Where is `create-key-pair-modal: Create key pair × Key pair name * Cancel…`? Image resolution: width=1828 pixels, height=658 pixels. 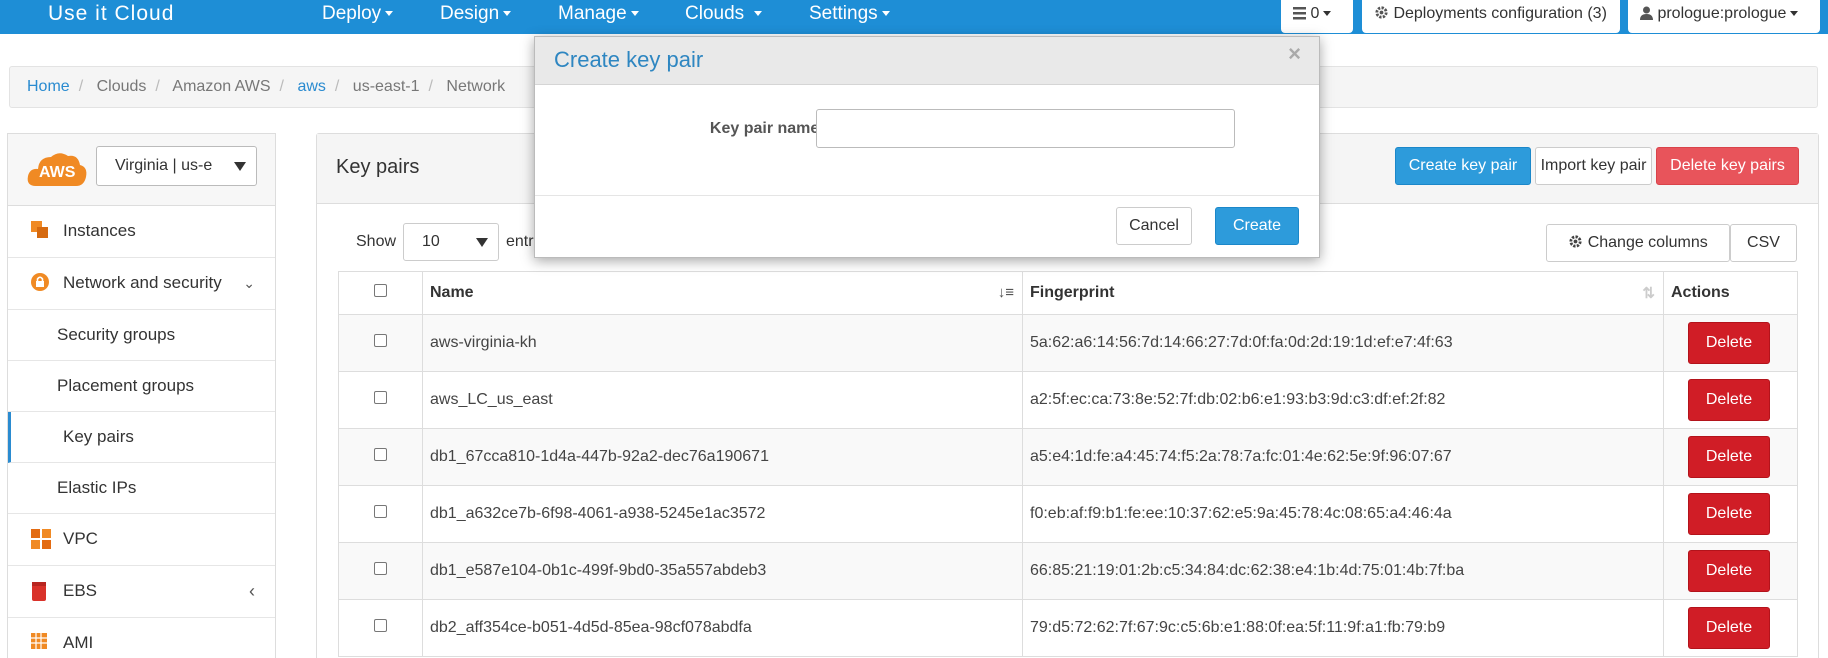 create-key-pair-modal: Create key pair × Key pair name * Cancel… is located at coordinates (927, 147).